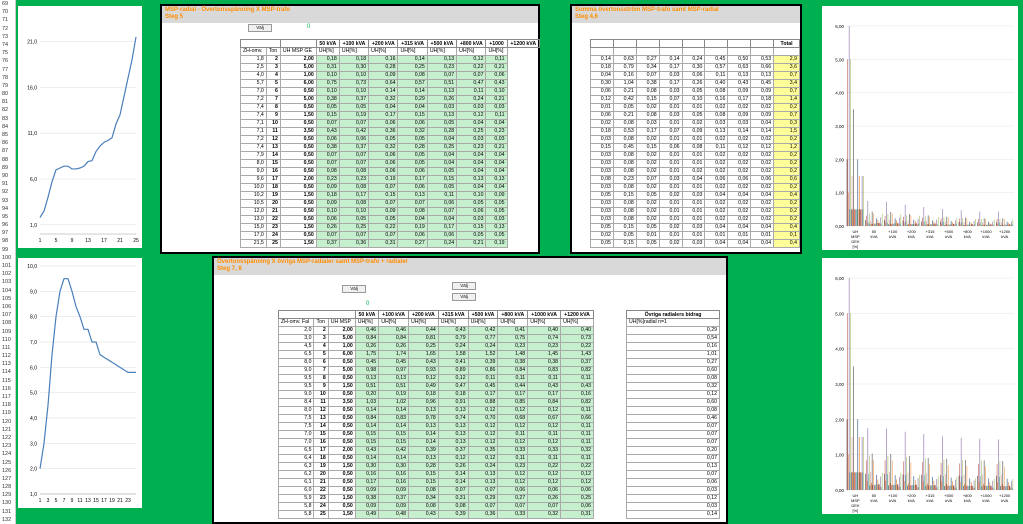 This screenshot has height=524, width=1023. Describe the element at coordinates (471, 99) in the screenshot. I see `table-cell: 0,24` at that location.